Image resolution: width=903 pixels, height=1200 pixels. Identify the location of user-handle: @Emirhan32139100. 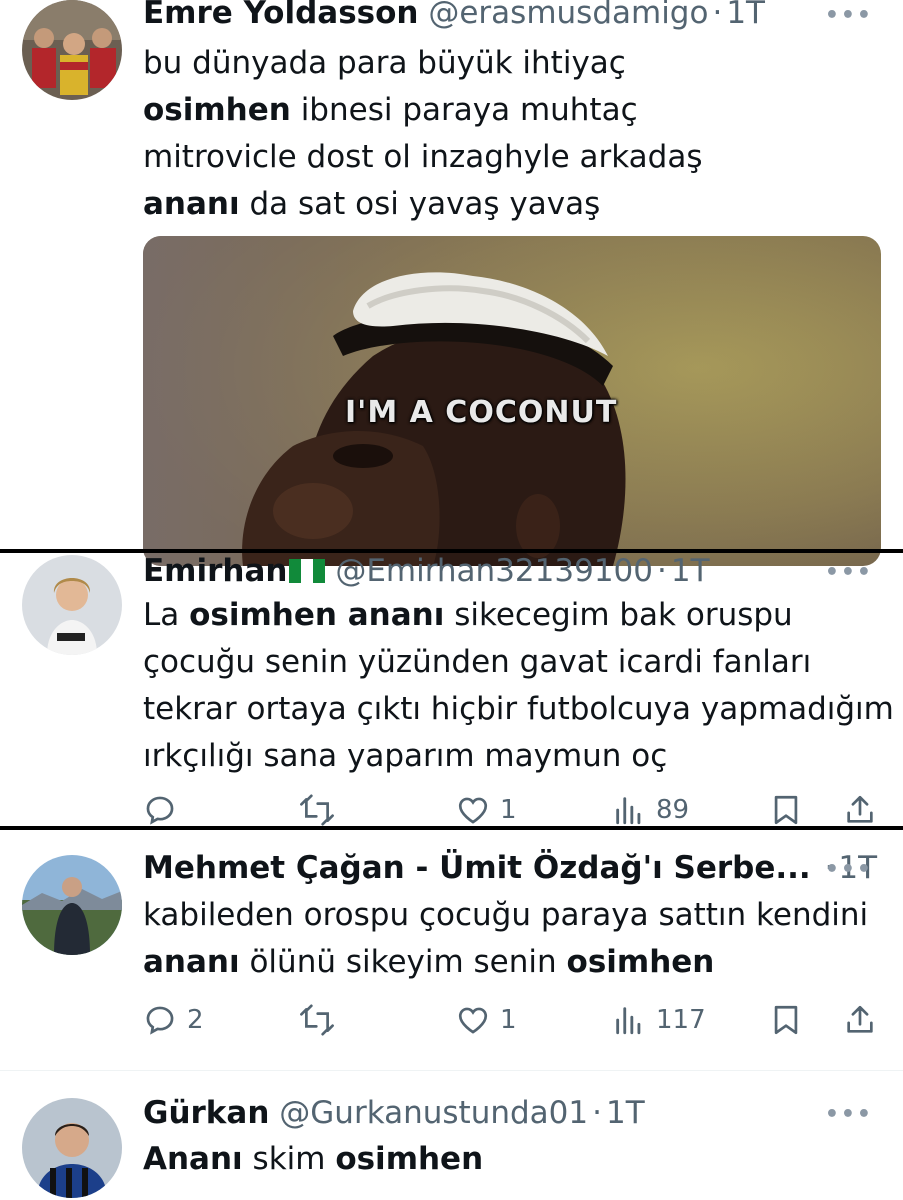
(494, 571).